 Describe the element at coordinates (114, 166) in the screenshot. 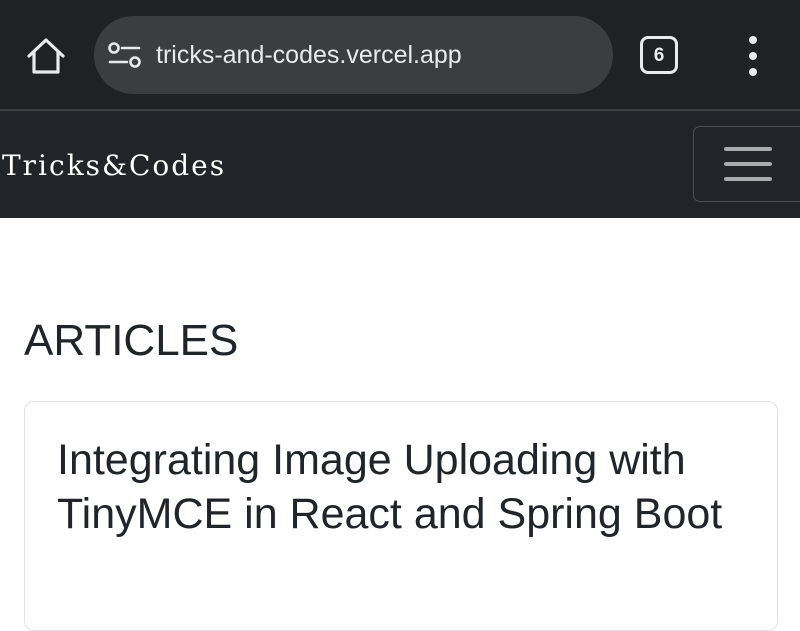

I see `brand-link: Tricks&Codes` at that location.